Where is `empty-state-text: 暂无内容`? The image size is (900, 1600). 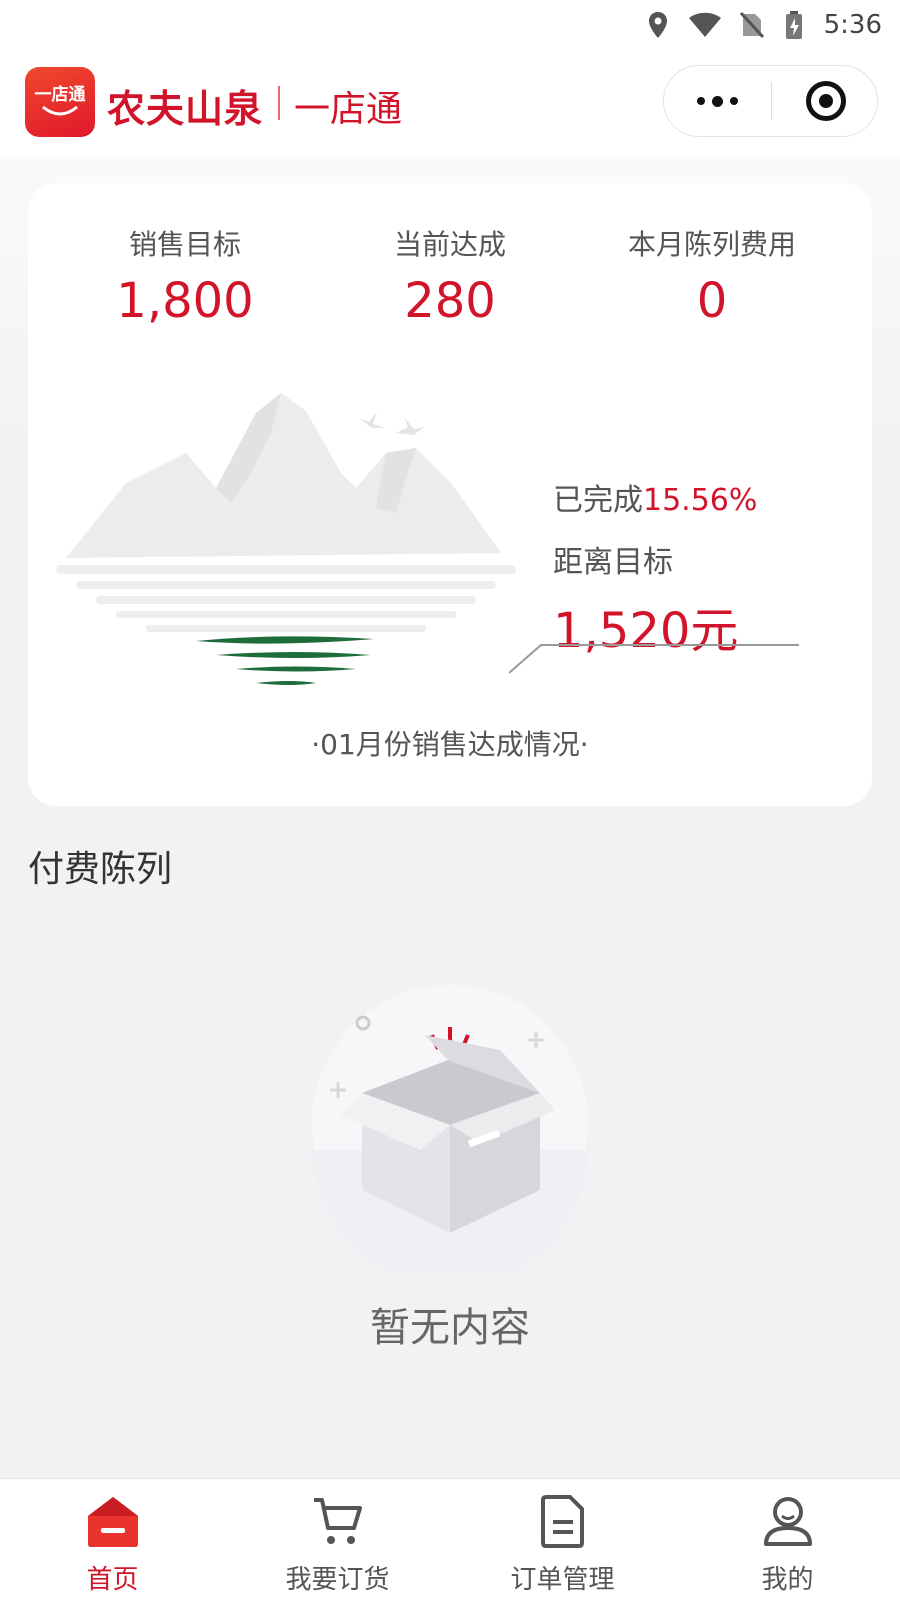 empty-state-text: 暂无内容 is located at coordinates (450, 1328).